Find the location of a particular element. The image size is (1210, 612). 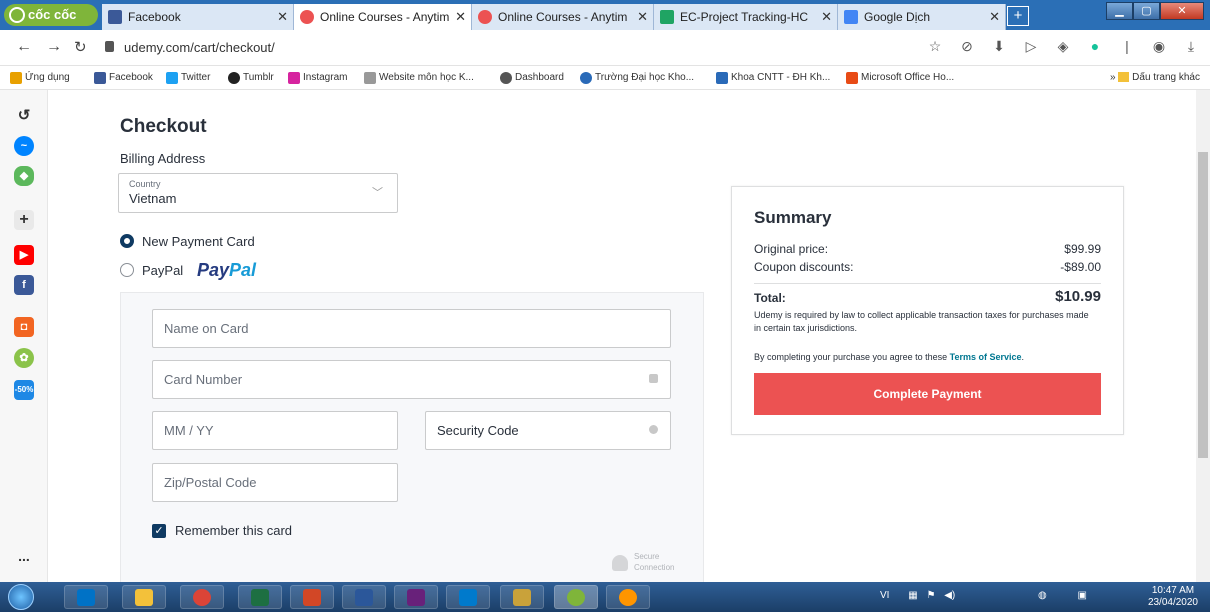

taskbar-firefox is located at coordinates (628, 597).